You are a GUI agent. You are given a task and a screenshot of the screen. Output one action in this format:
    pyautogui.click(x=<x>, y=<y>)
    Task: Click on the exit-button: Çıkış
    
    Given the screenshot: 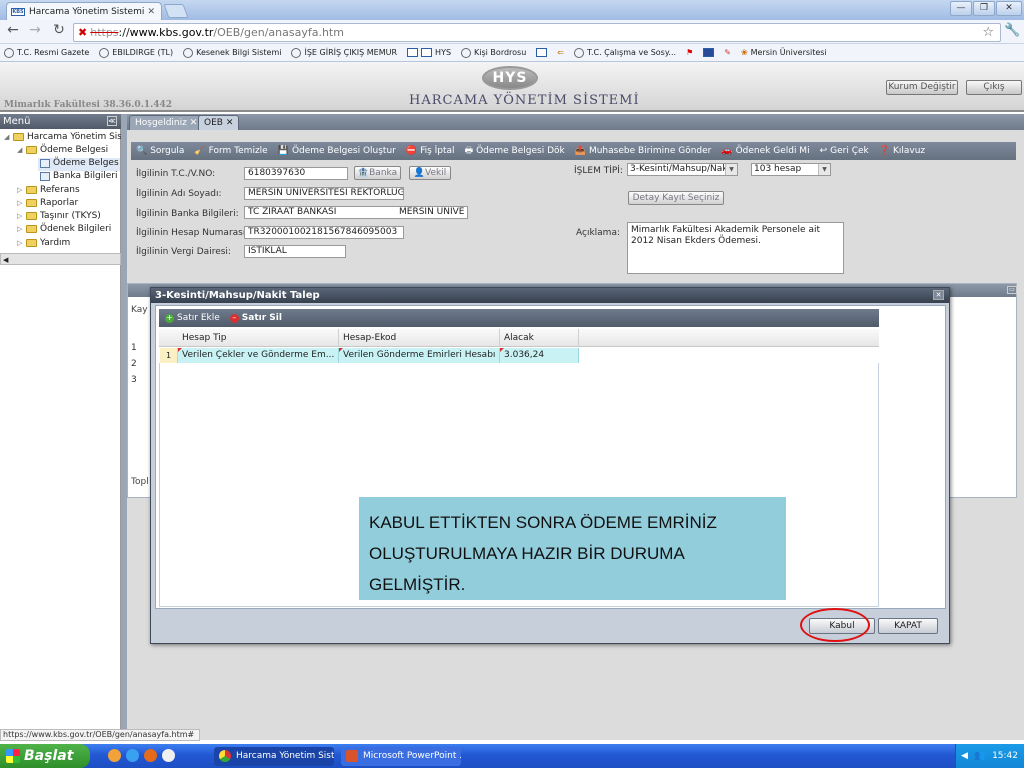 What is the action you would take?
    pyautogui.click(x=994, y=87)
    